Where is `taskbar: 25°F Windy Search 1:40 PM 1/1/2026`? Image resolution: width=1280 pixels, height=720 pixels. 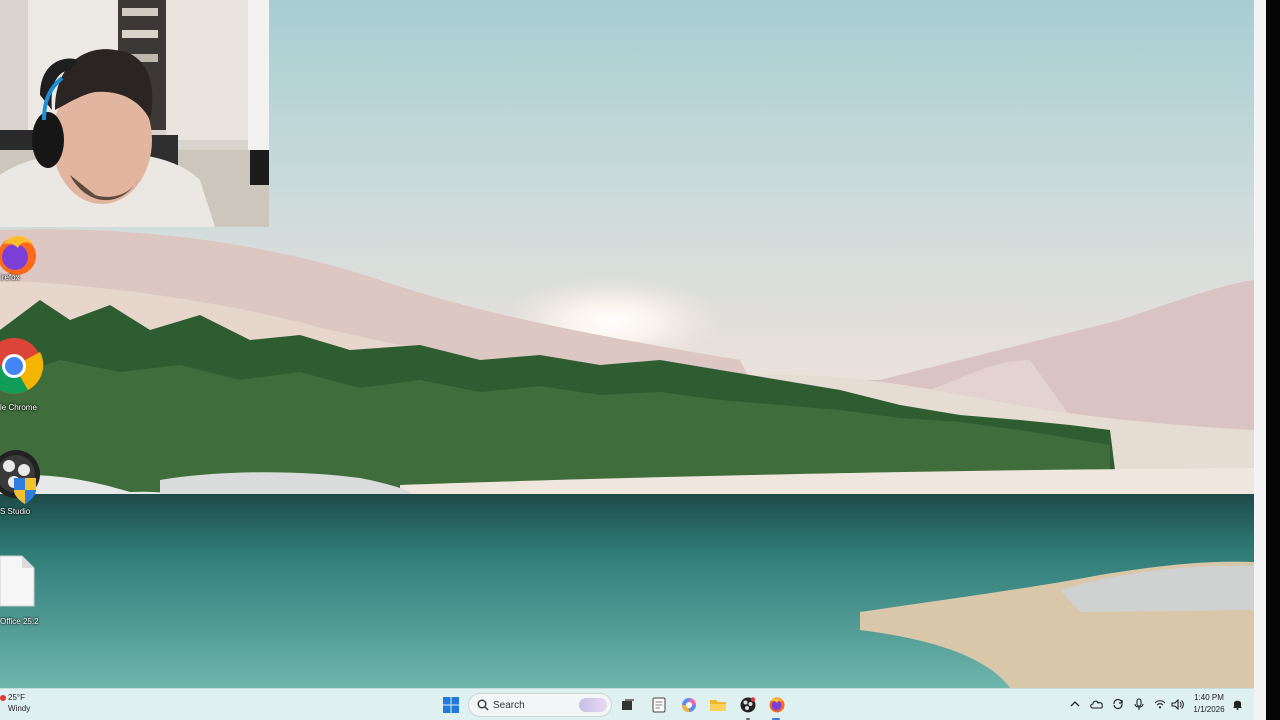 taskbar: 25°F Windy Search 1:40 PM 1/1/2026 is located at coordinates (627, 704).